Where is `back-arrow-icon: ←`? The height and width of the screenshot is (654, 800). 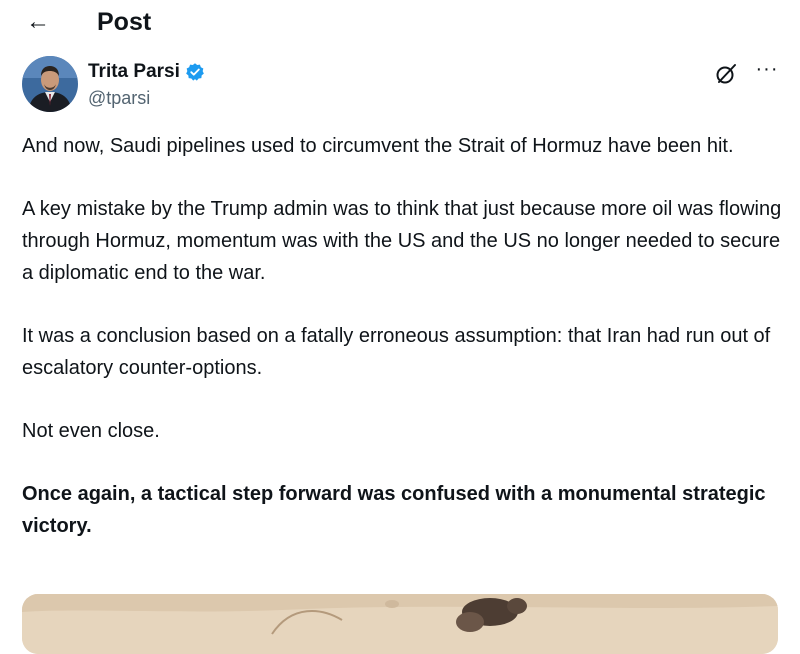 back-arrow-icon: ← is located at coordinates (38, 22).